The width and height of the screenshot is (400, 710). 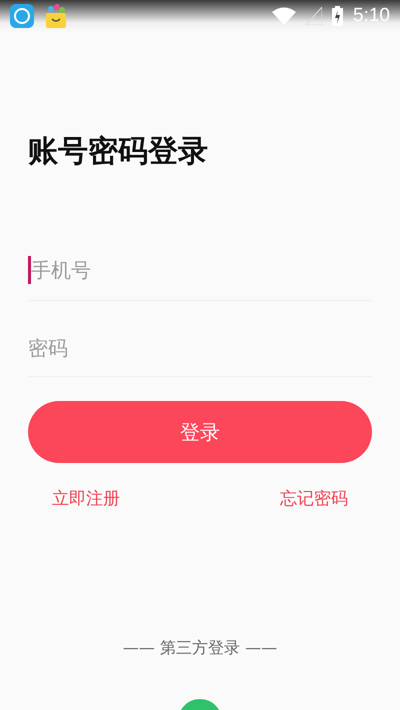 I want to click on third-party-label: —— 第三方登录 ——, so click(x=200, y=648).